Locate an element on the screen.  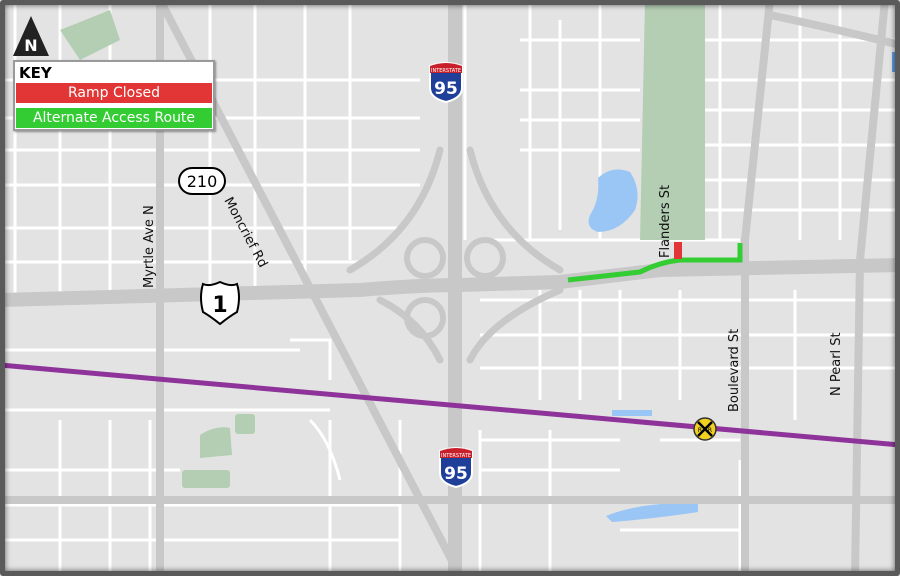
river is located at coordinates (896, 62).